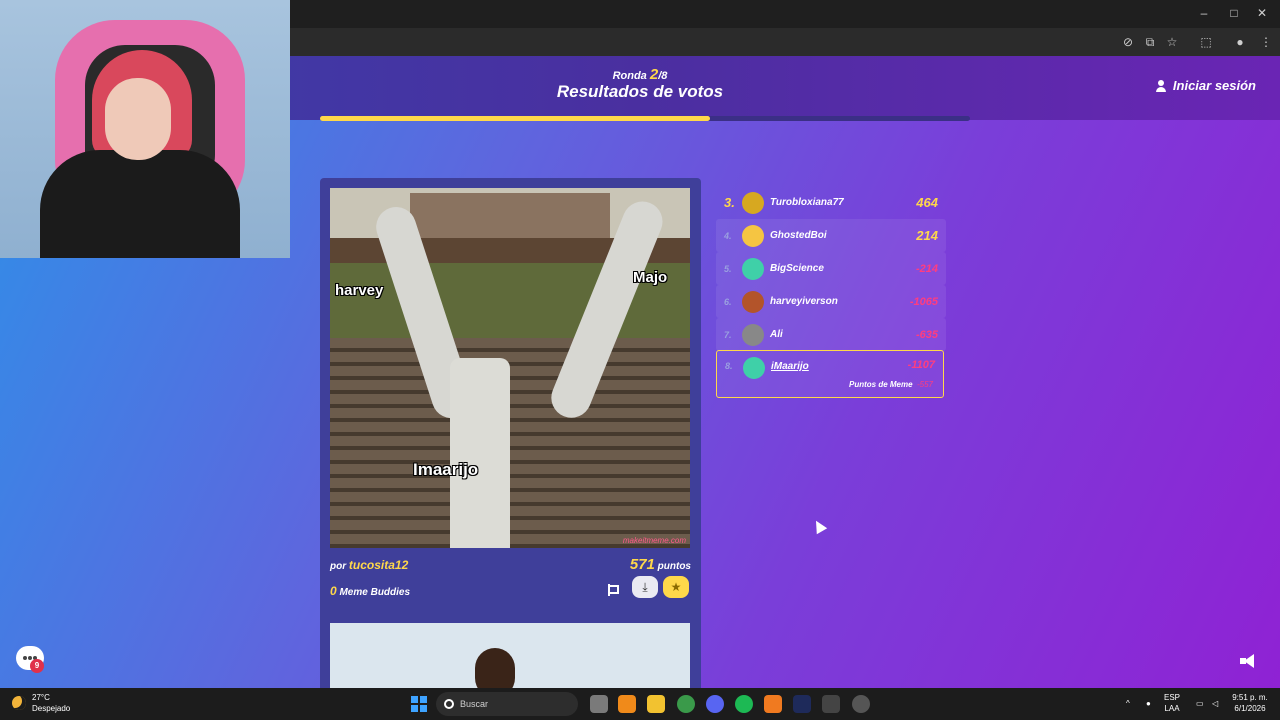 Image resolution: width=1280 pixels, height=720 pixels. I want to click on leaderboard-row: 5. BigScience -214, so click(831, 268).